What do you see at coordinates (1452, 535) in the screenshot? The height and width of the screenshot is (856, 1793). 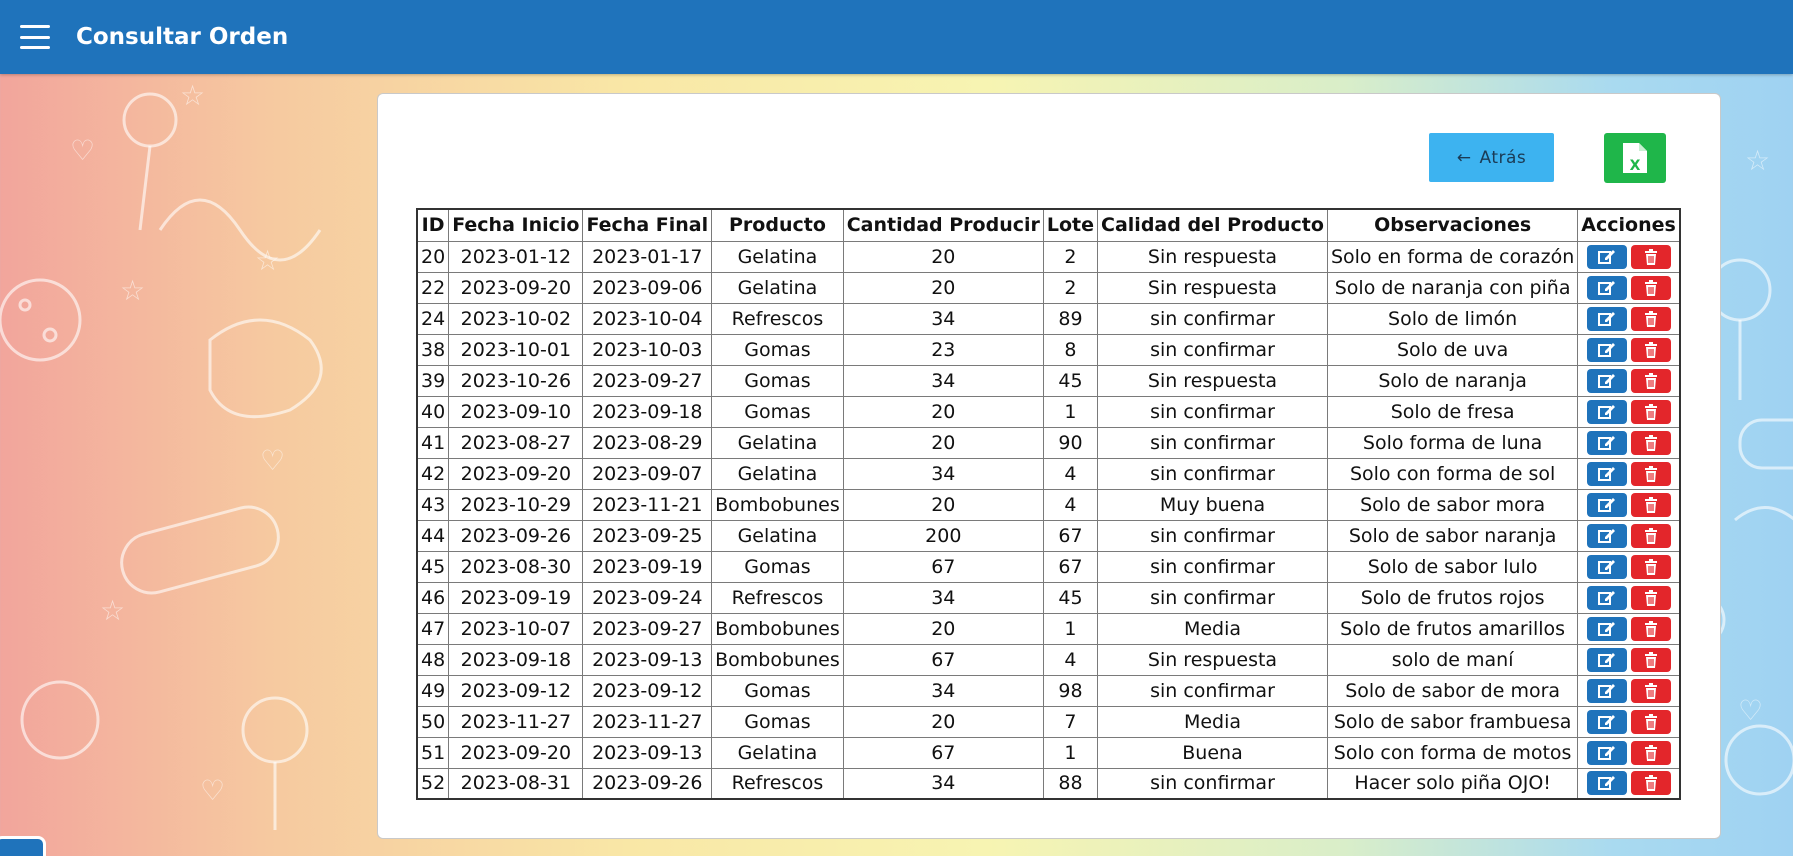 I see `cell-observations: Solo de sabor naranja` at bounding box center [1452, 535].